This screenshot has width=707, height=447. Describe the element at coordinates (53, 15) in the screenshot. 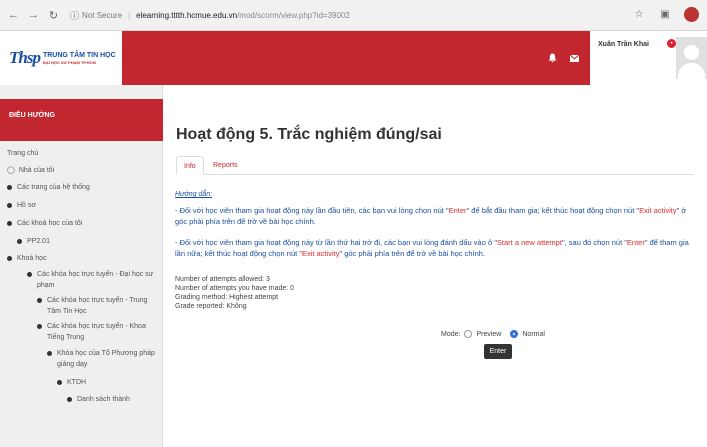

I see `reload-icon: ↻` at that location.